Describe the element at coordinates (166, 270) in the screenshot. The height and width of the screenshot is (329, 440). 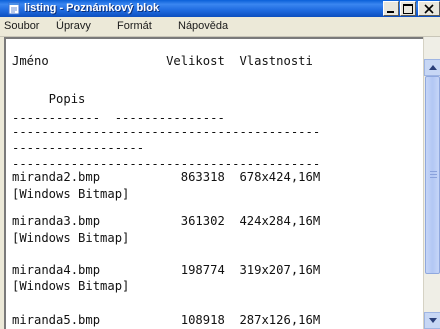
I see `text-line: miranda4.bmp 198774 319x207,16M` at that location.